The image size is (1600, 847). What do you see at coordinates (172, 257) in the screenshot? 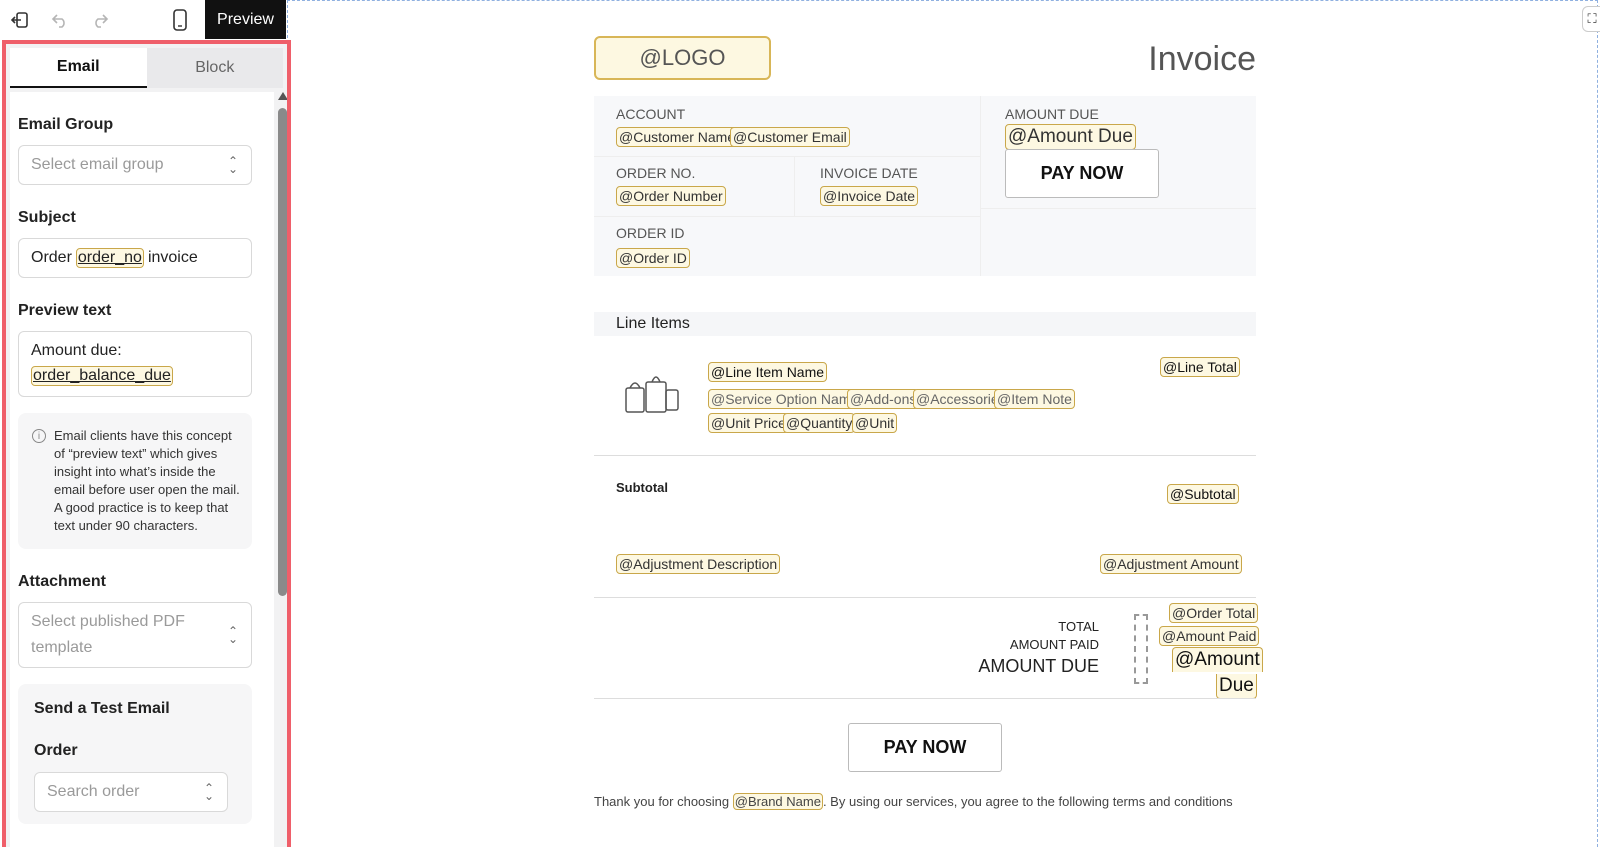
I see `subject-suffix: invoice` at bounding box center [172, 257].